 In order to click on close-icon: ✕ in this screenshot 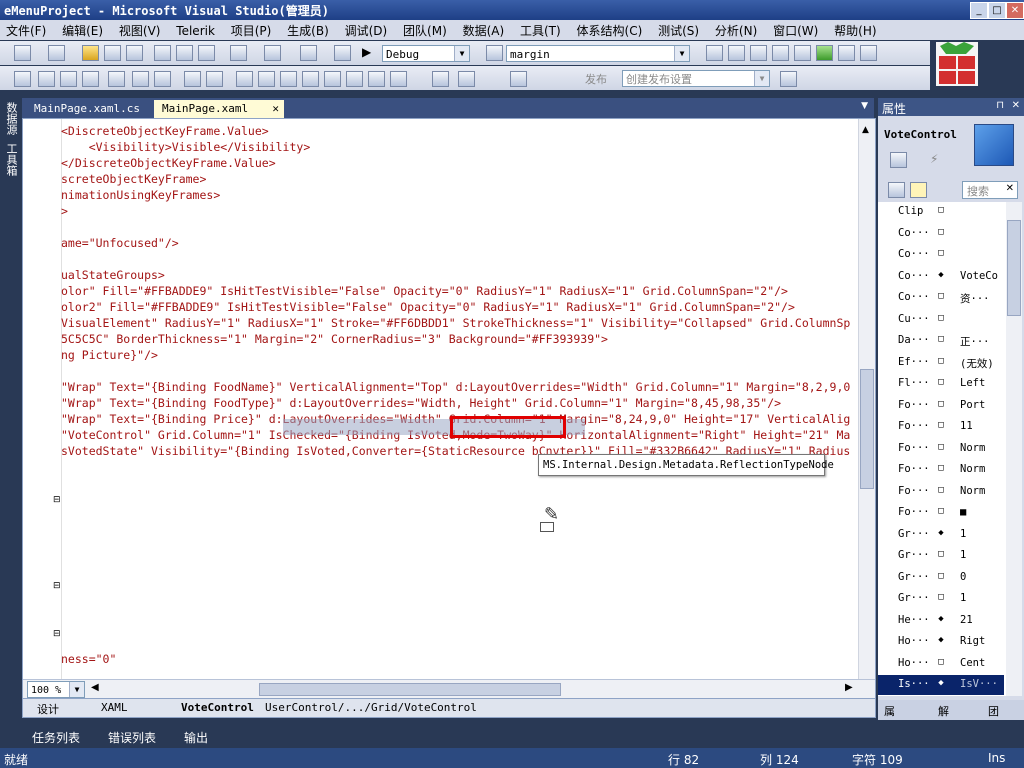, I will do `click(1016, 105)`.